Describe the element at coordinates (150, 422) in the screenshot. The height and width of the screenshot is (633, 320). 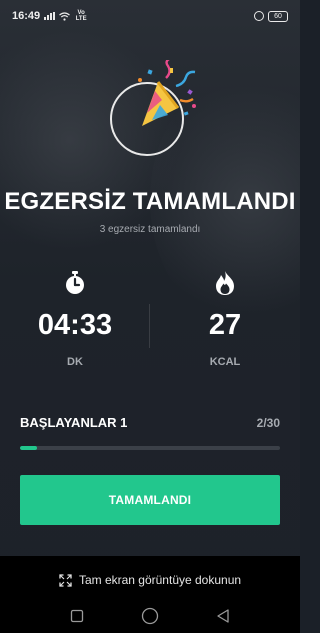
I see `program-progress-header: BAŞLAYANLAR 1 2/30` at that location.